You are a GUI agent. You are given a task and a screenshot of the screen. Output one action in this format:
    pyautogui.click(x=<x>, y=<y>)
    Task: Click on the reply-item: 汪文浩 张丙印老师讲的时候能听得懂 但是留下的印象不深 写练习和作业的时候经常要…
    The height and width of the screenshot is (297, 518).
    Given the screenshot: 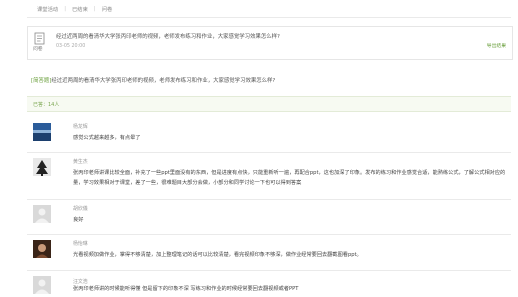 What is the action you would take?
    pyautogui.click(x=268, y=286)
    